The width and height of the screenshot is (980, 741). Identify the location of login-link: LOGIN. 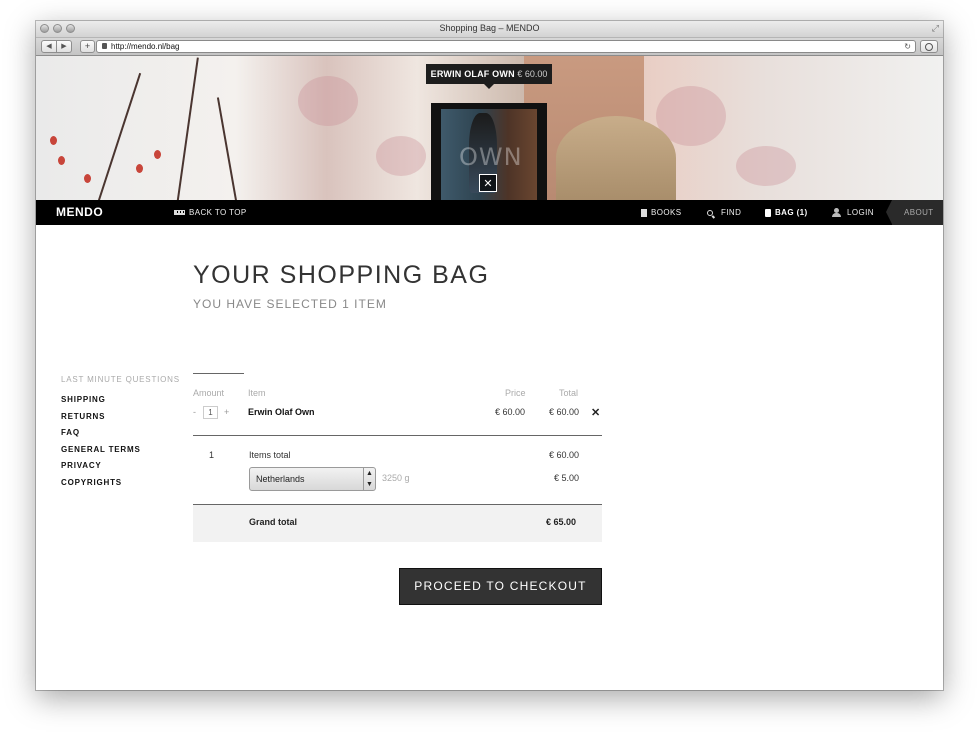
(853, 212).